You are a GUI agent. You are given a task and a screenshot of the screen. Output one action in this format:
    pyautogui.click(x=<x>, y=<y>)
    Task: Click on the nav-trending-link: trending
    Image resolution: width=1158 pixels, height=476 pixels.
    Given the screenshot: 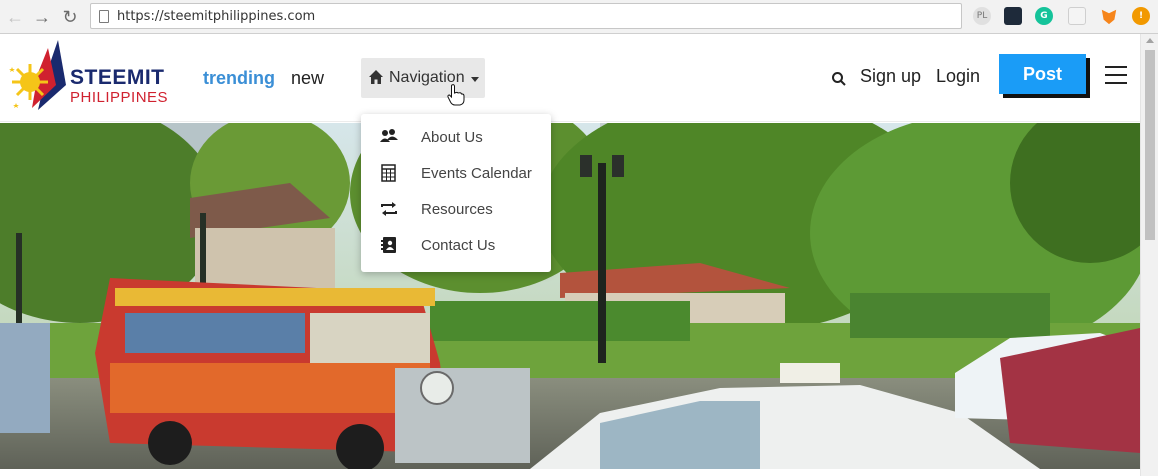 What is the action you would take?
    pyautogui.click(x=239, y=78)
    